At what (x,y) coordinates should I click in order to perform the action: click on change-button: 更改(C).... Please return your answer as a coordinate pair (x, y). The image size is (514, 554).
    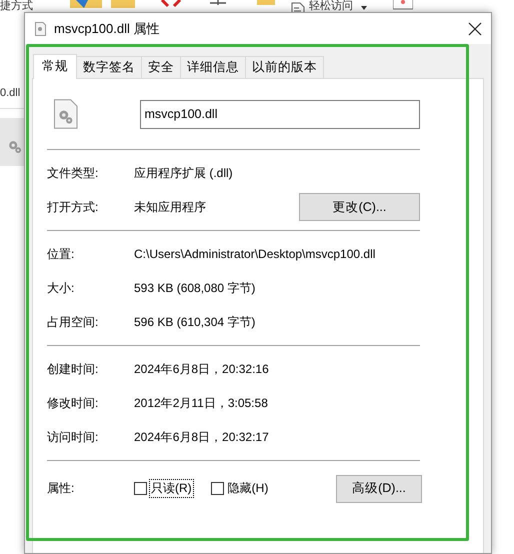
    Looking at the image, I should click on (359, 207).